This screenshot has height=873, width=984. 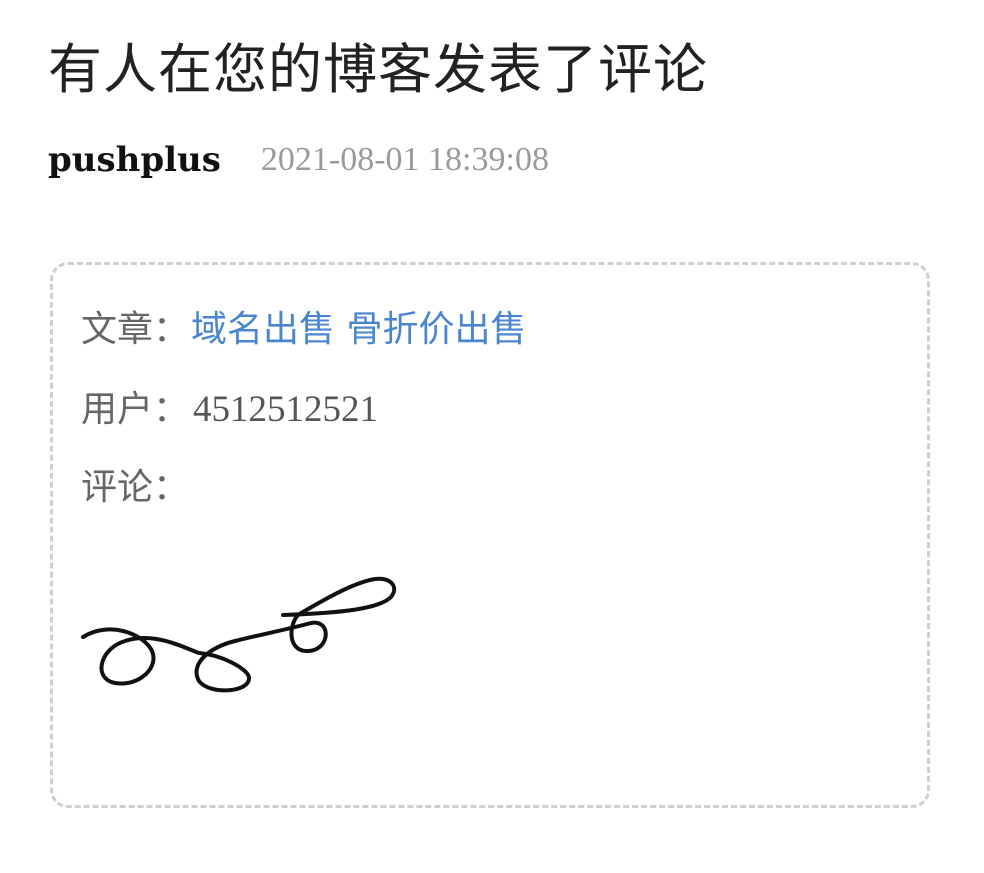 I want to click on article-label: 文章：, so click(x=135, y=329).